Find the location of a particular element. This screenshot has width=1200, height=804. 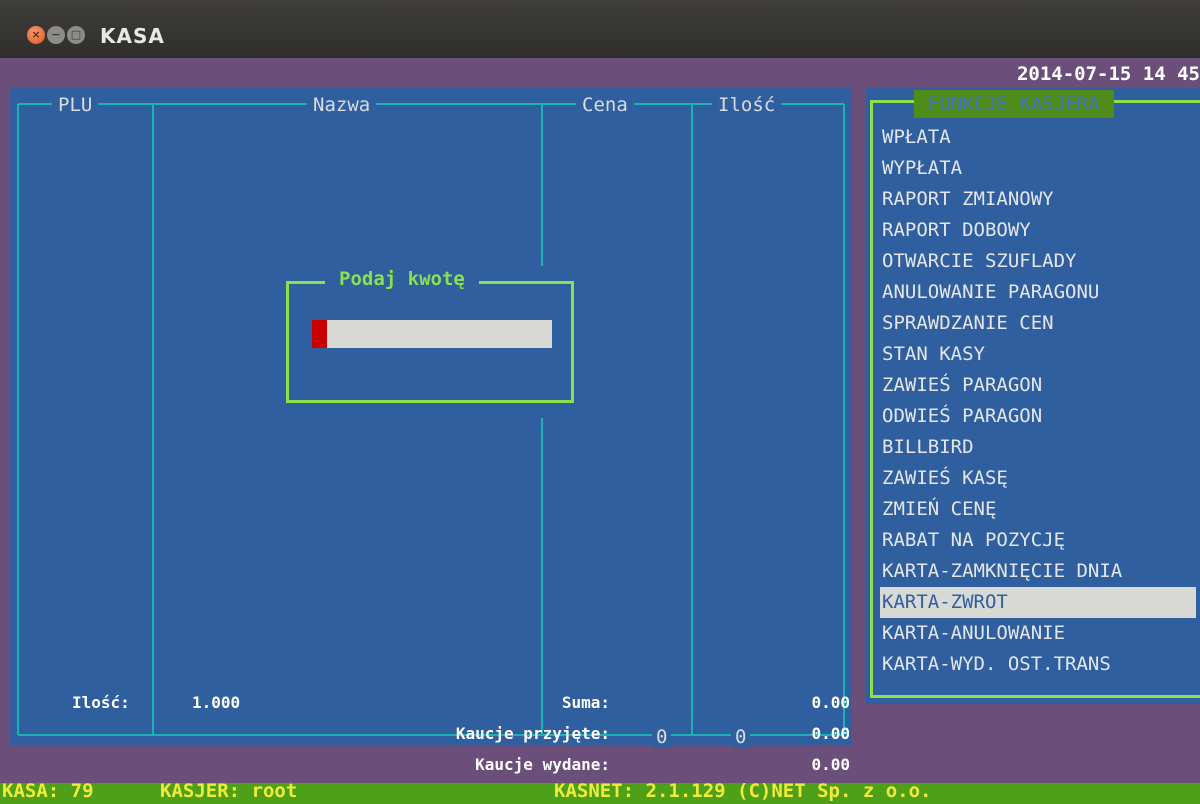

menu-item-sprawdzanie-cen: SPRAWDZANIE CEN is located at coordinates (1038, 323).